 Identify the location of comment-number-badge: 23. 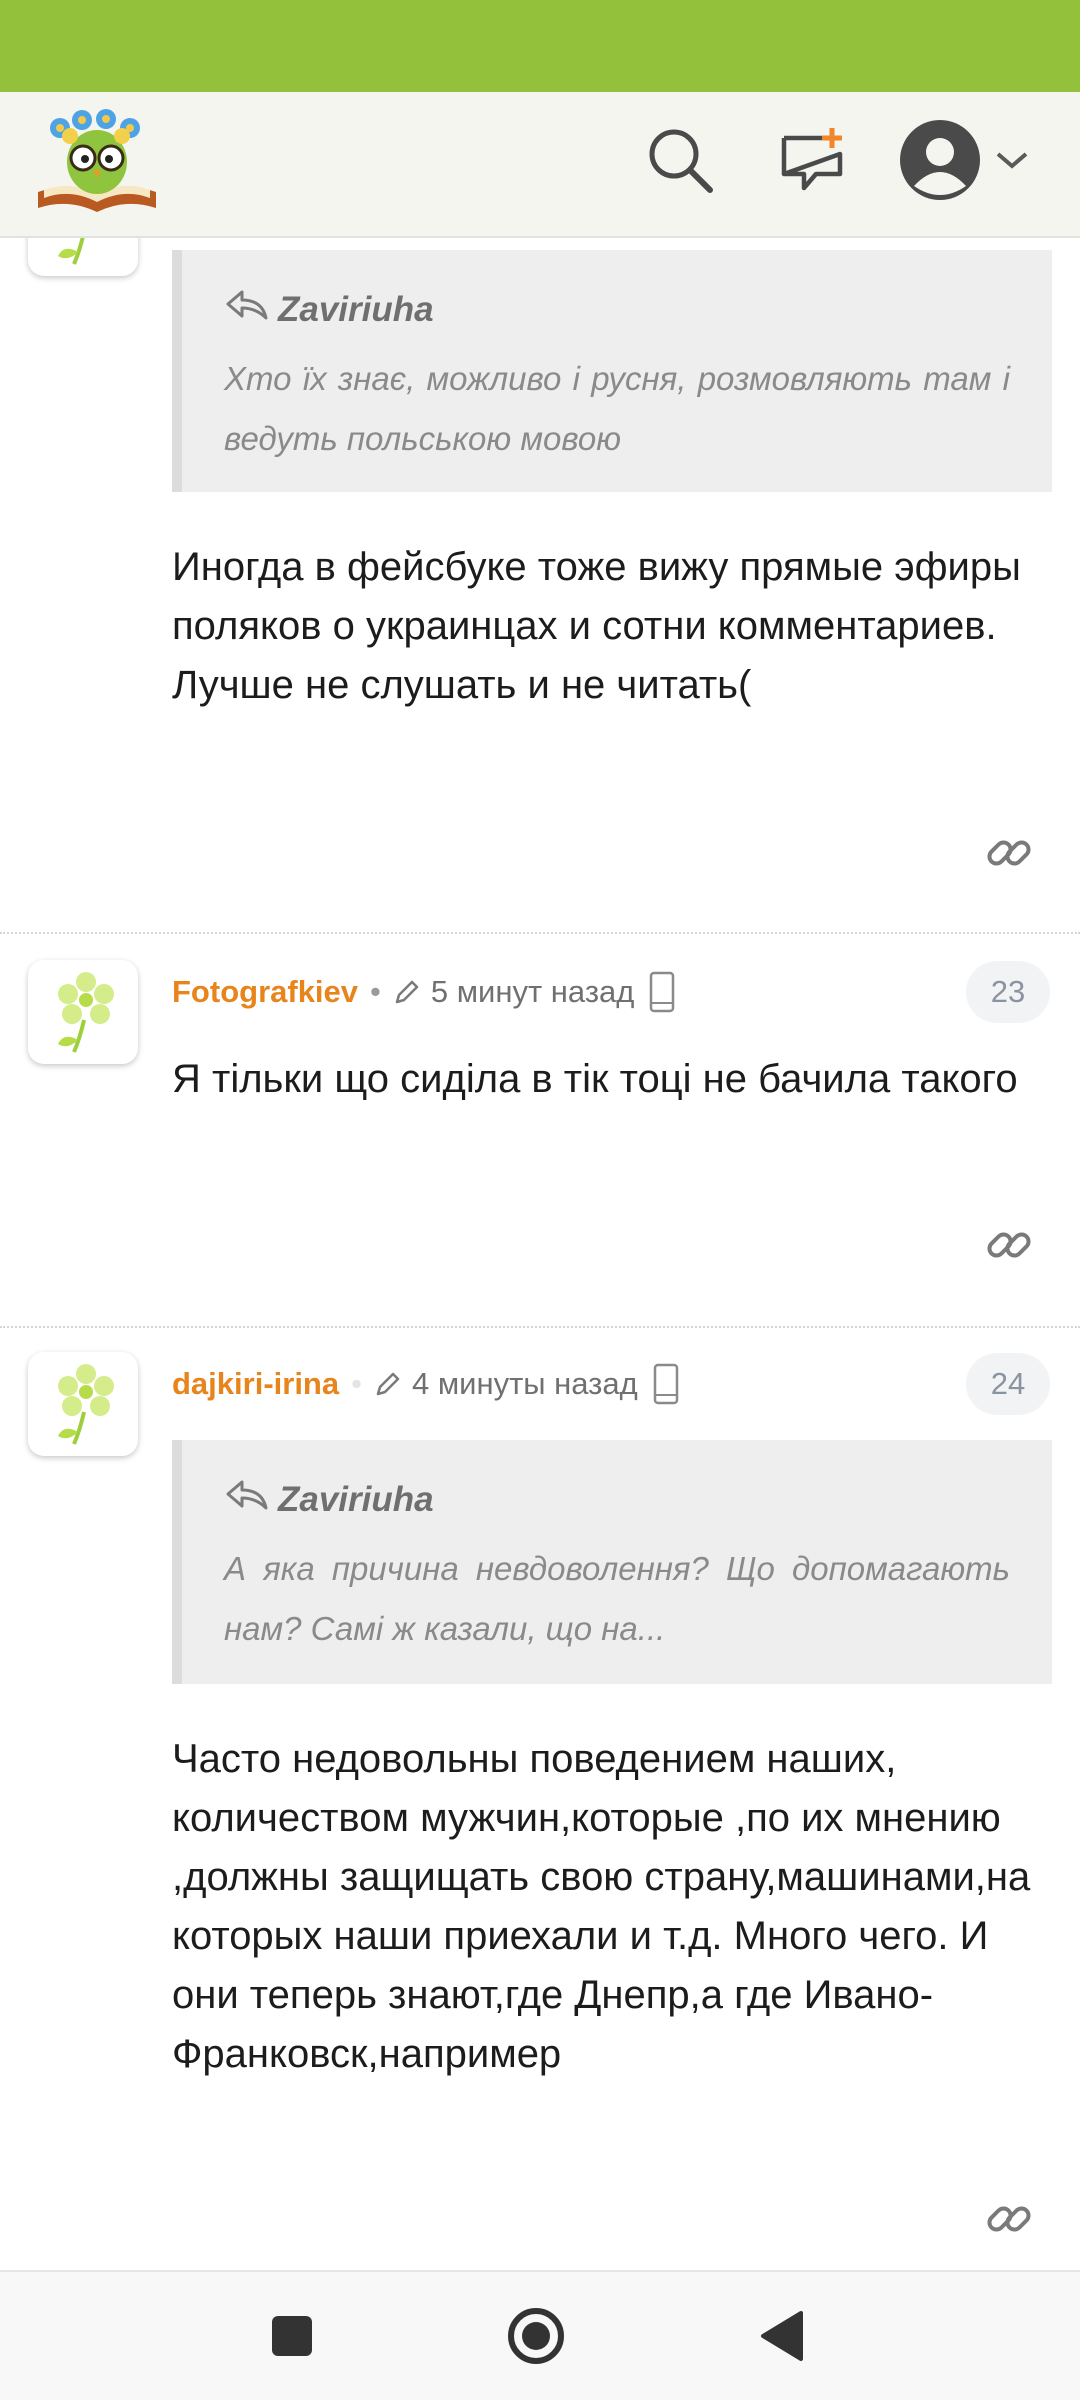
(1008, 992).